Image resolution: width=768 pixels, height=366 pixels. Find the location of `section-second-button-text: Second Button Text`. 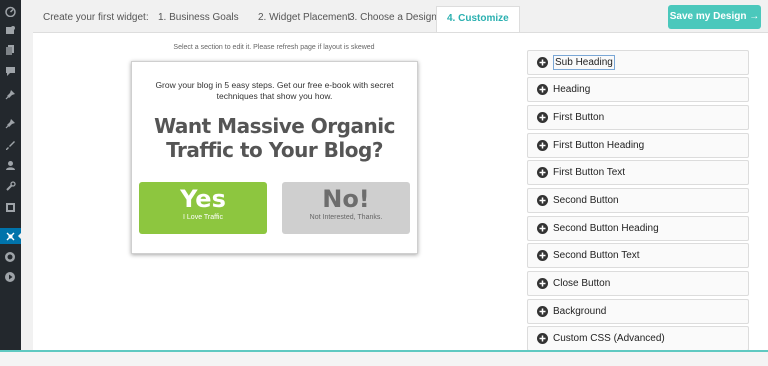

section-second-button-text: Second Button Text is located at coordinates (638, 255).